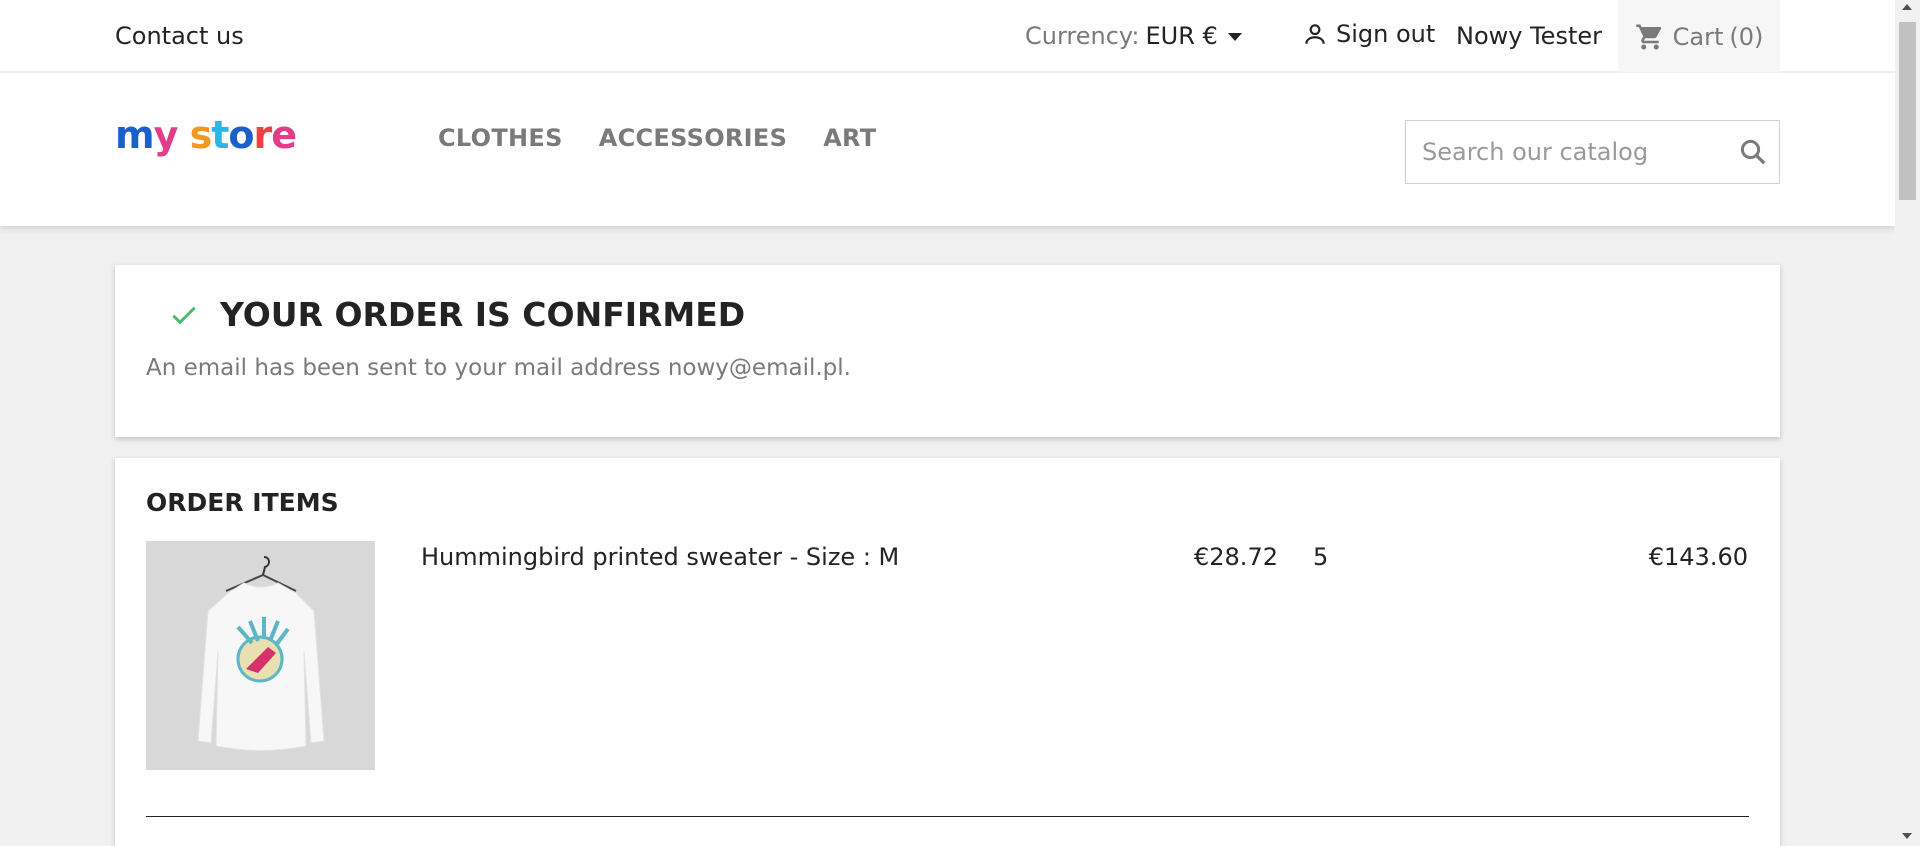 This screenshot has height=846, width=1920. Describe the element at coordinates (849, 138) in the screenshot. I see `menu-item-art: ART` at that location.